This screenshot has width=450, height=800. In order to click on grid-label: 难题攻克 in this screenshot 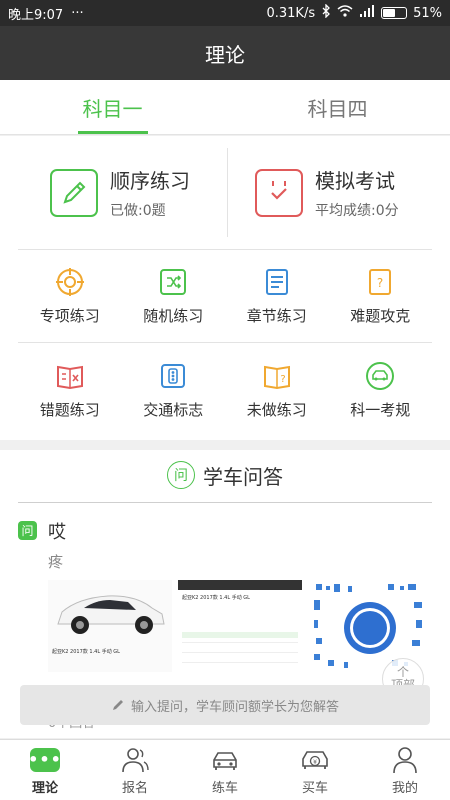, I will do `click(380, 315)`.